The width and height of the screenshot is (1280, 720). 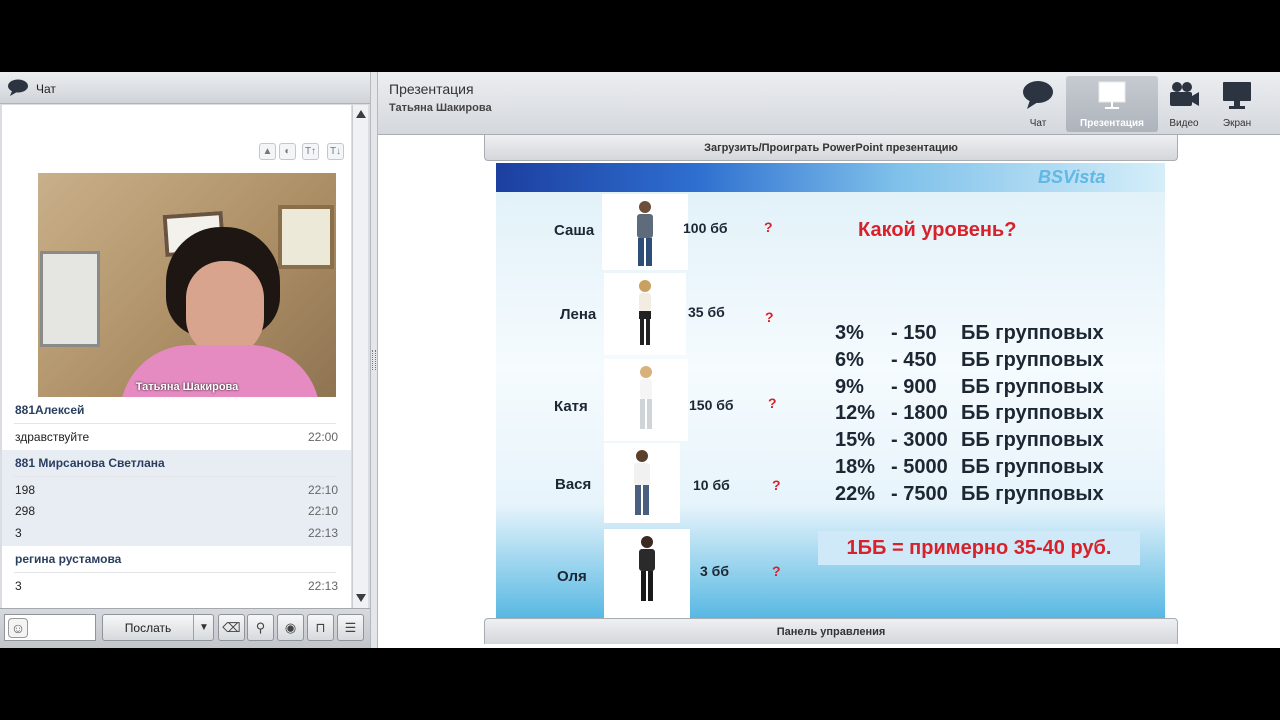 I want to click on chat-header: Чат, so click(x=185, y=88).